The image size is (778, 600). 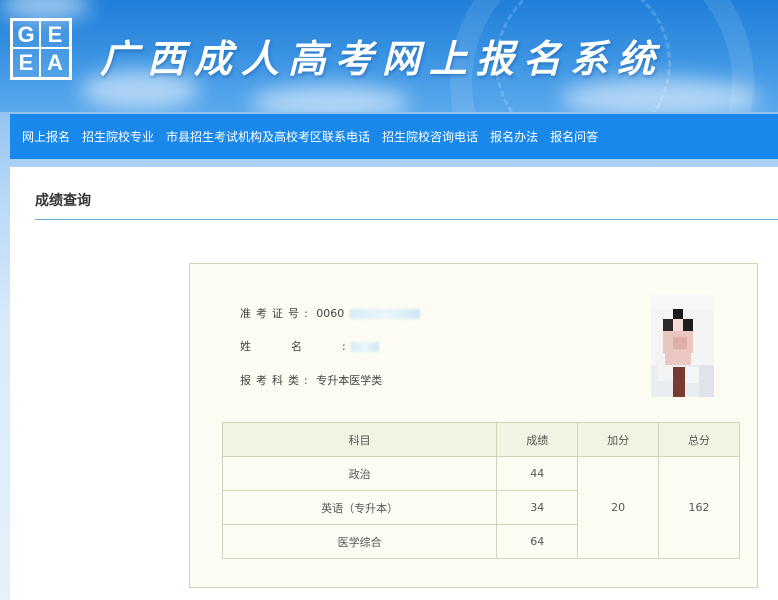 I want to click on logo-letter: A, so click(x=55, y=62).